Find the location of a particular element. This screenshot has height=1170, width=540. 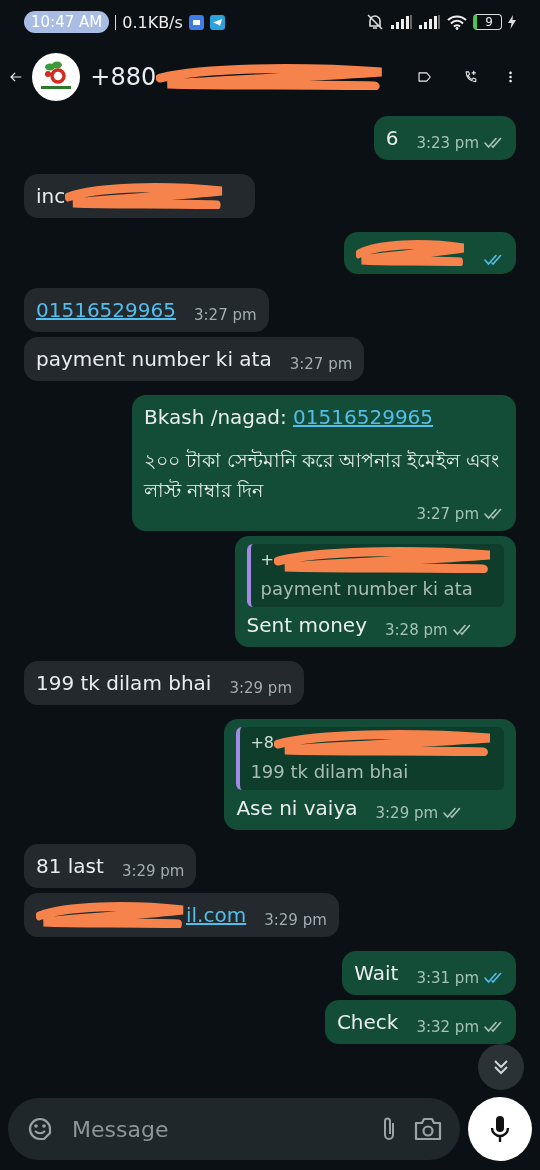

message-text: 81 last is located at coordinates (70, 866).